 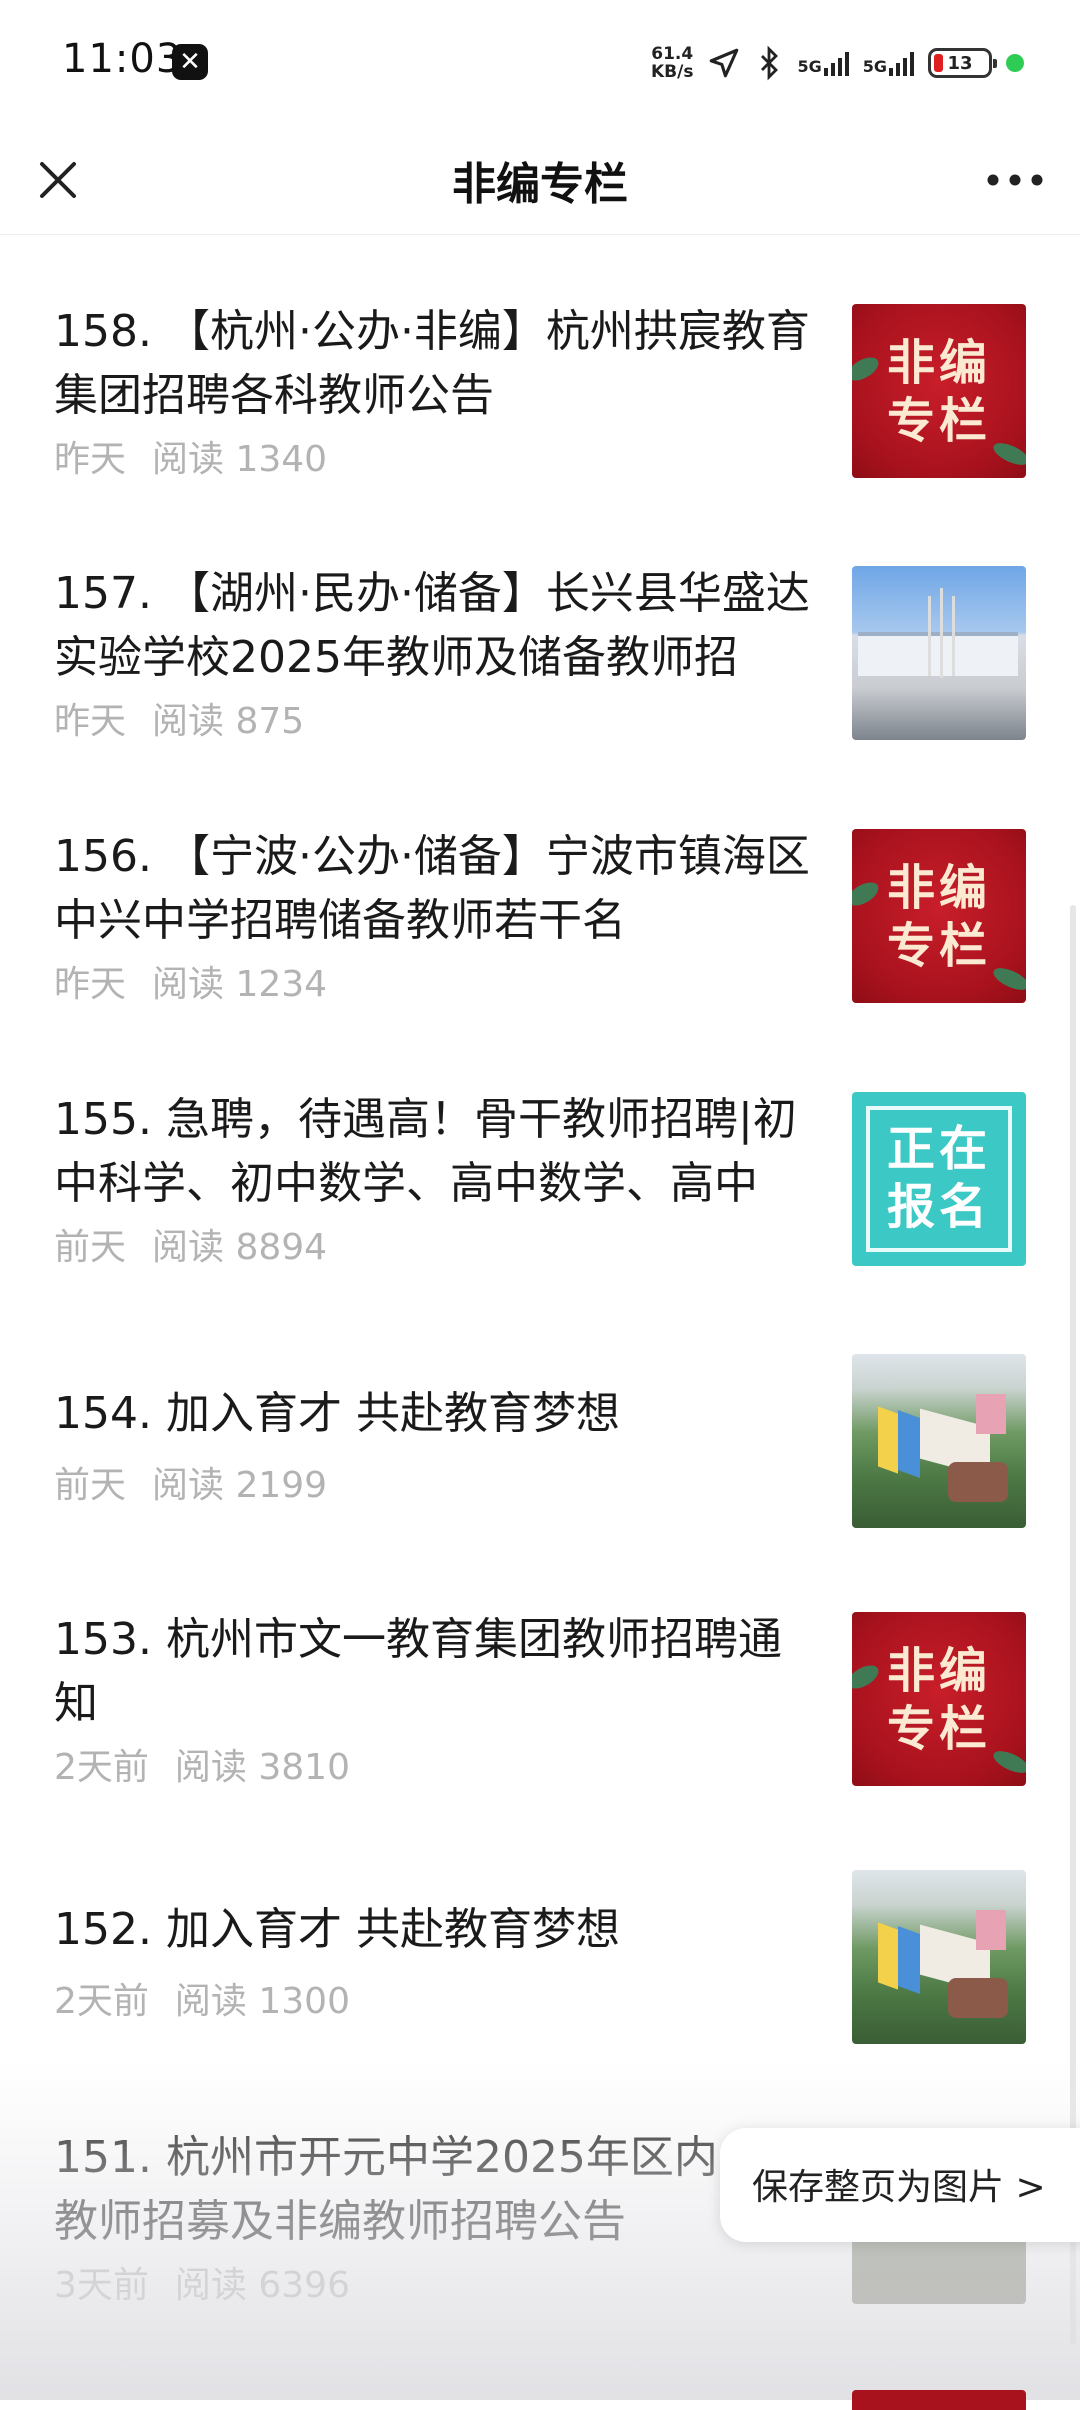 I want to click on network-speed-unit: KB/s, so click(x=672, y=72).